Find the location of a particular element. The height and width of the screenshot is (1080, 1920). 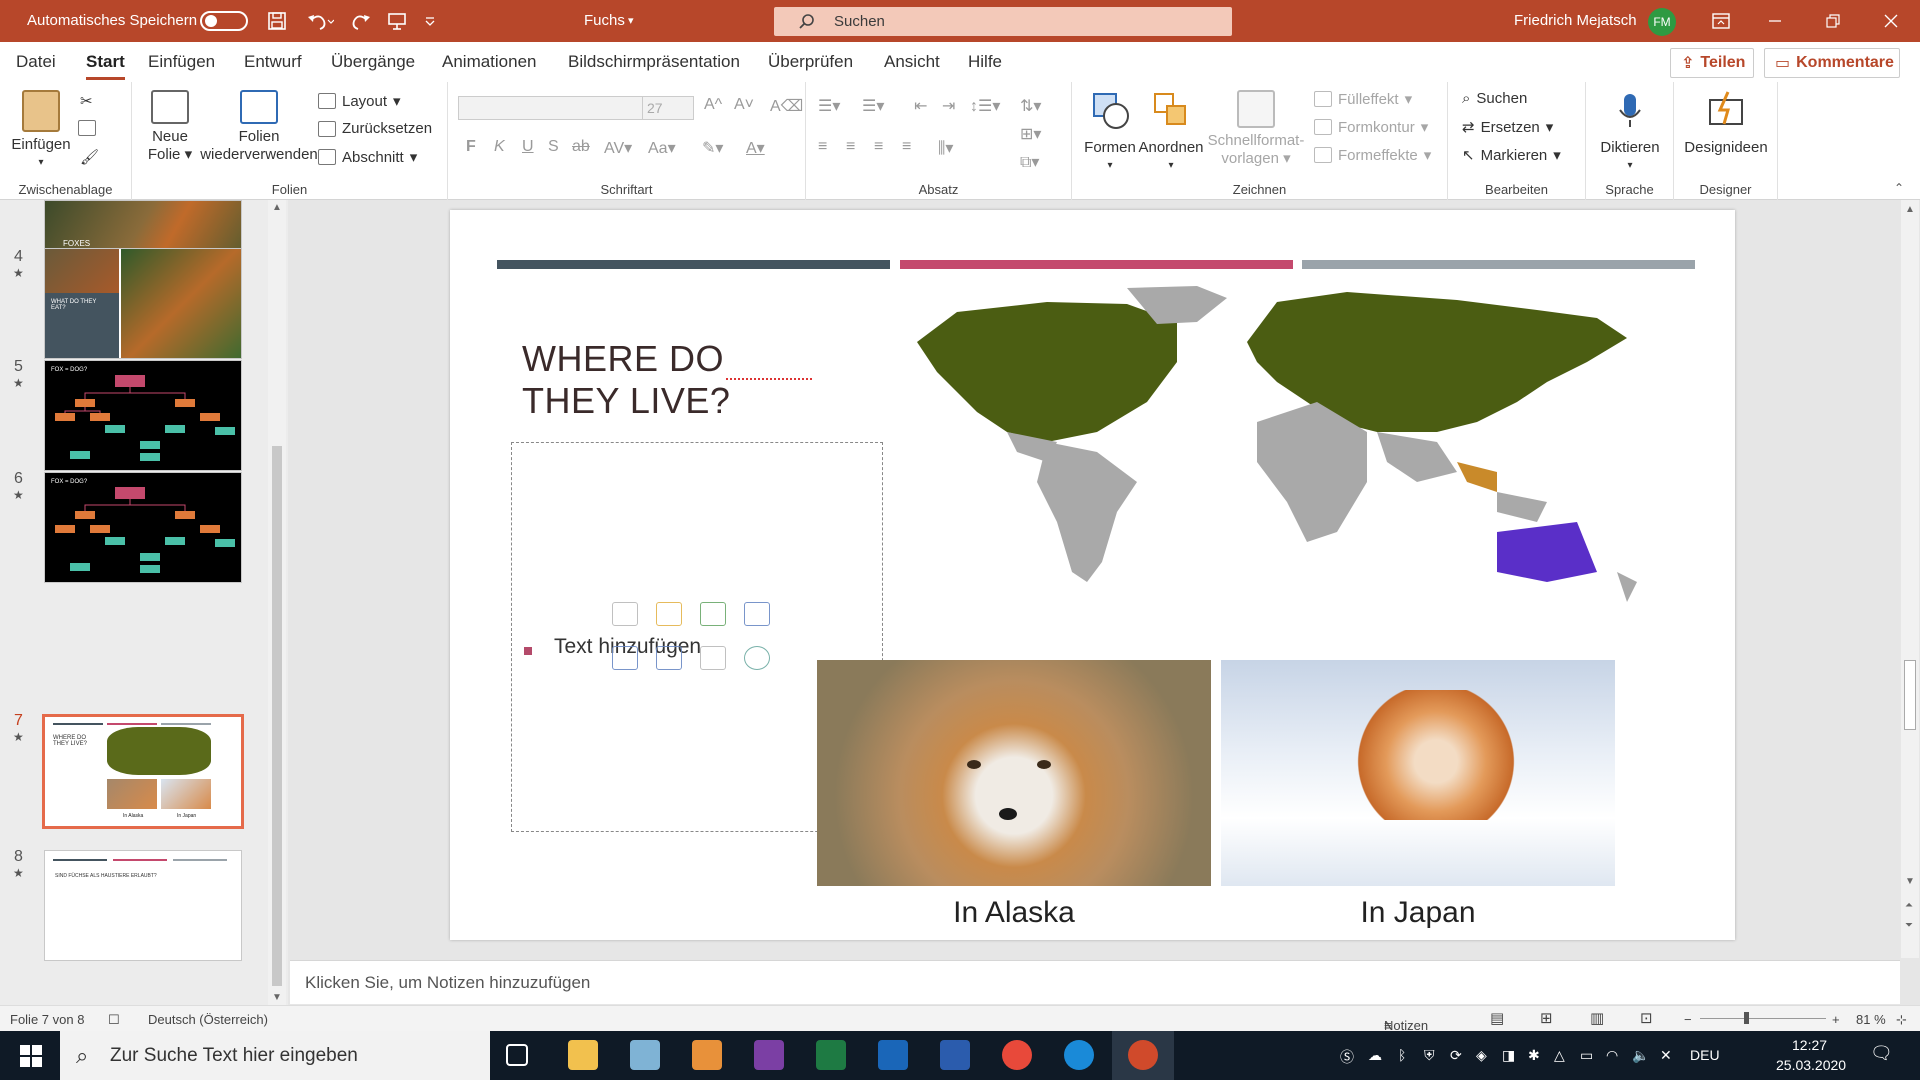

clear-formatting-icon: A⌫ is located at coordinates (786, 106).